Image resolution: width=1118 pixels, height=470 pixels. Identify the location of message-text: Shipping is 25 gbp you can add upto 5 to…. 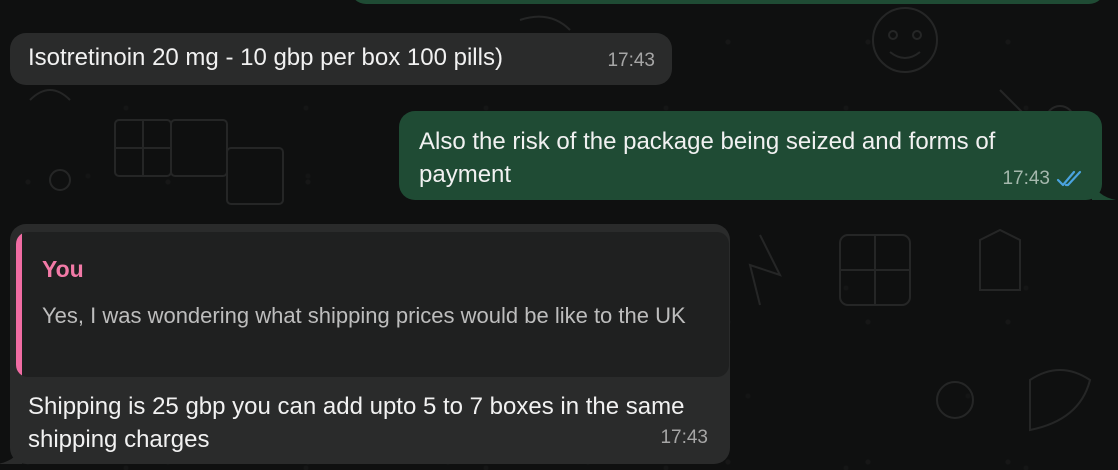
(356, 423).